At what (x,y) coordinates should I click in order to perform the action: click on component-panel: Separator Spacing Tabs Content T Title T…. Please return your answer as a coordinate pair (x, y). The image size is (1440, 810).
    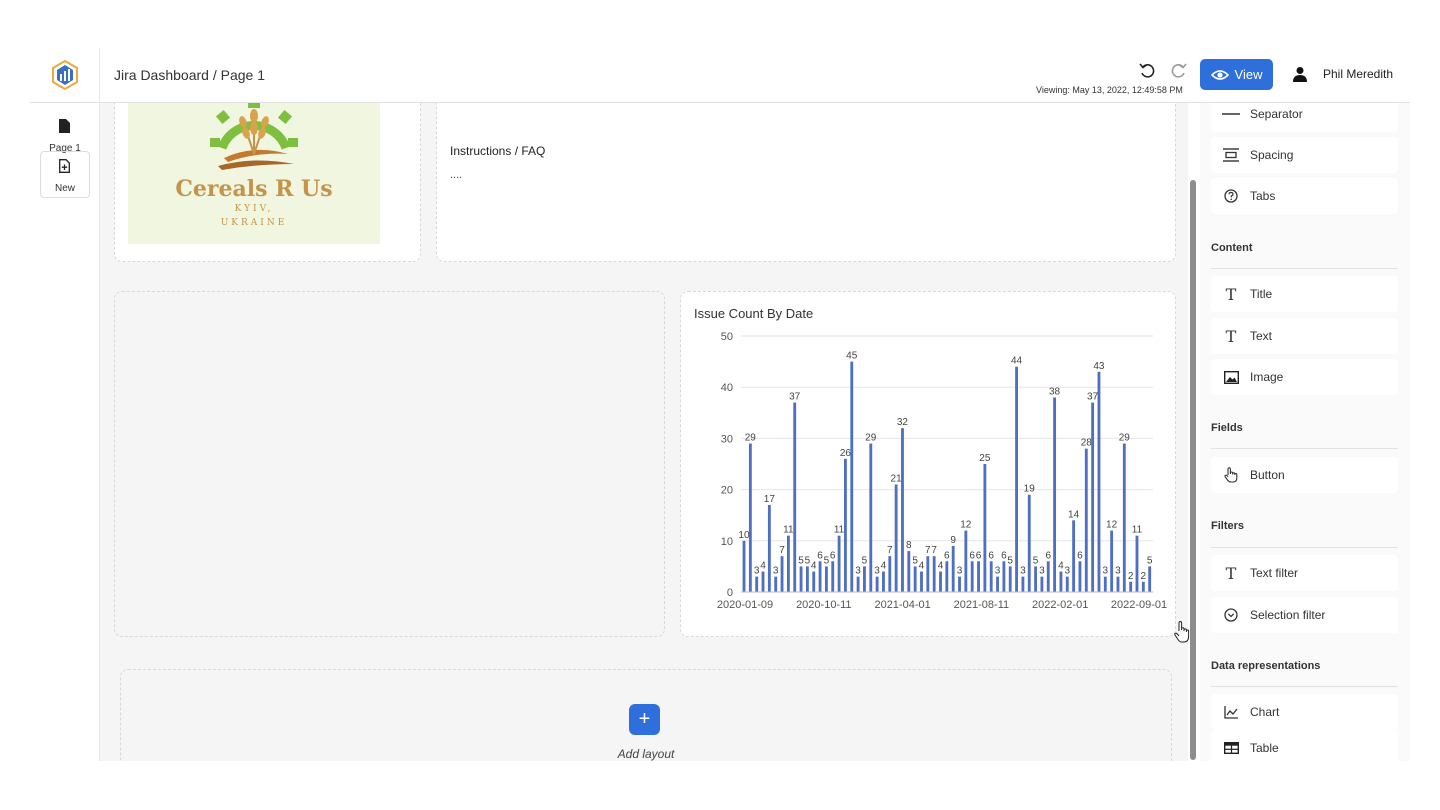
    Looking at the image, I should click on (1305, 432).